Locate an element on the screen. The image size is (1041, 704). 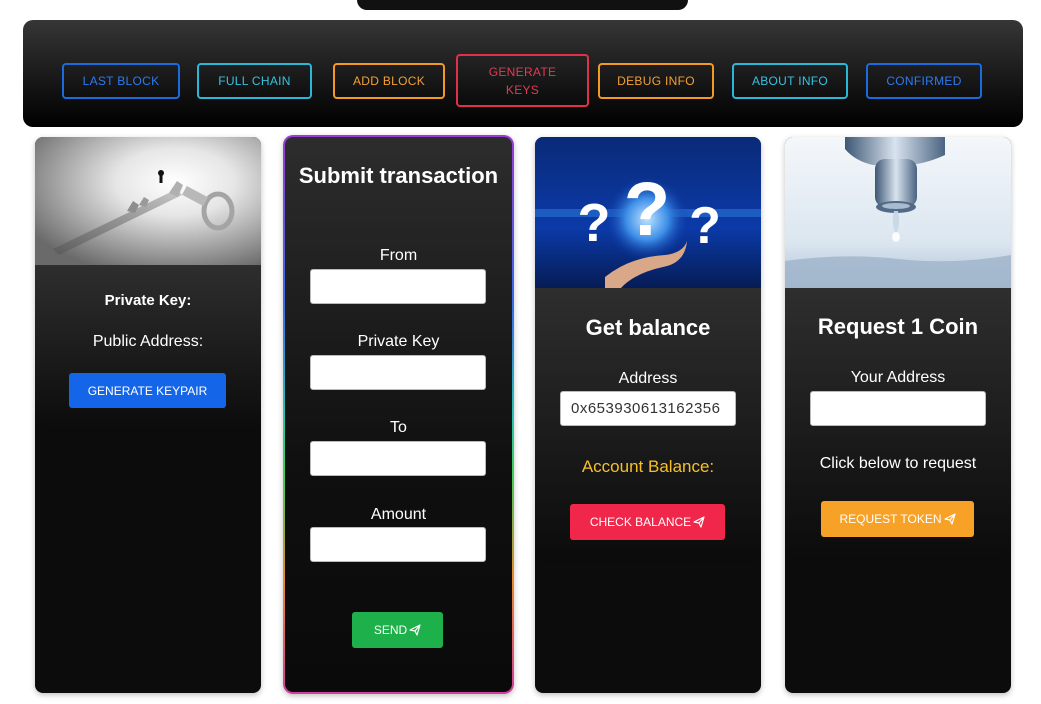
send-button-label: SEND is located at coordinates (390, 630).